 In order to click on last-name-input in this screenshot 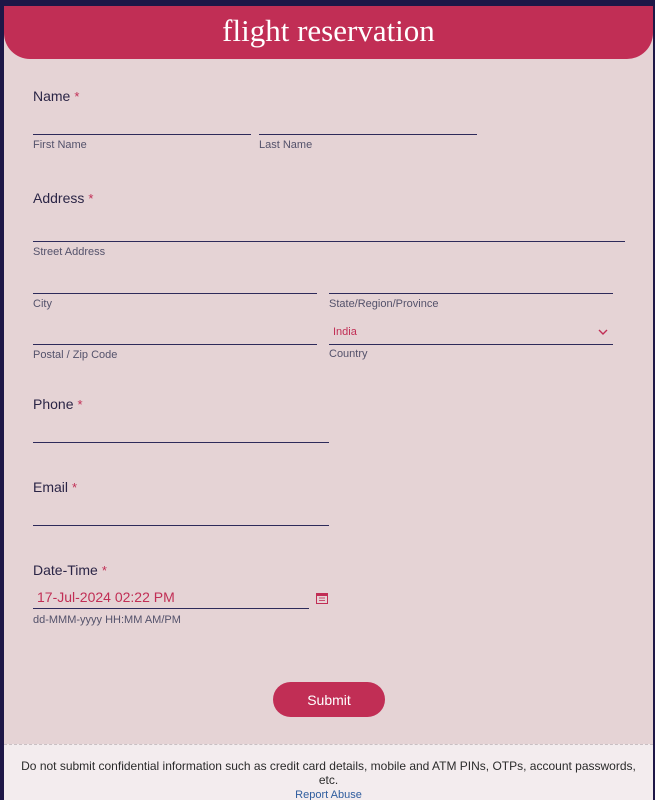, I will do `click(368, 122)`.